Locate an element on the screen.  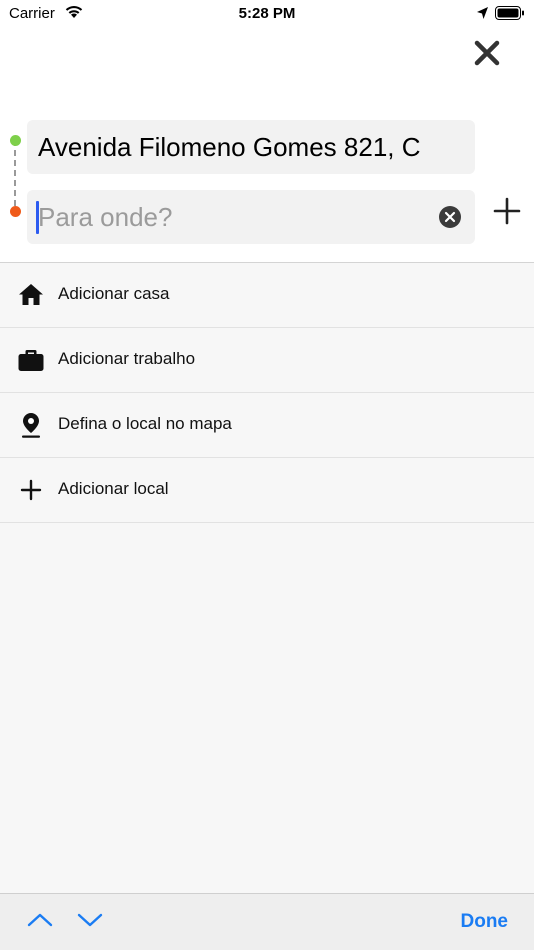
list-item-set-on-map: Defina o local no mapa is located at coordinates (267, 425).